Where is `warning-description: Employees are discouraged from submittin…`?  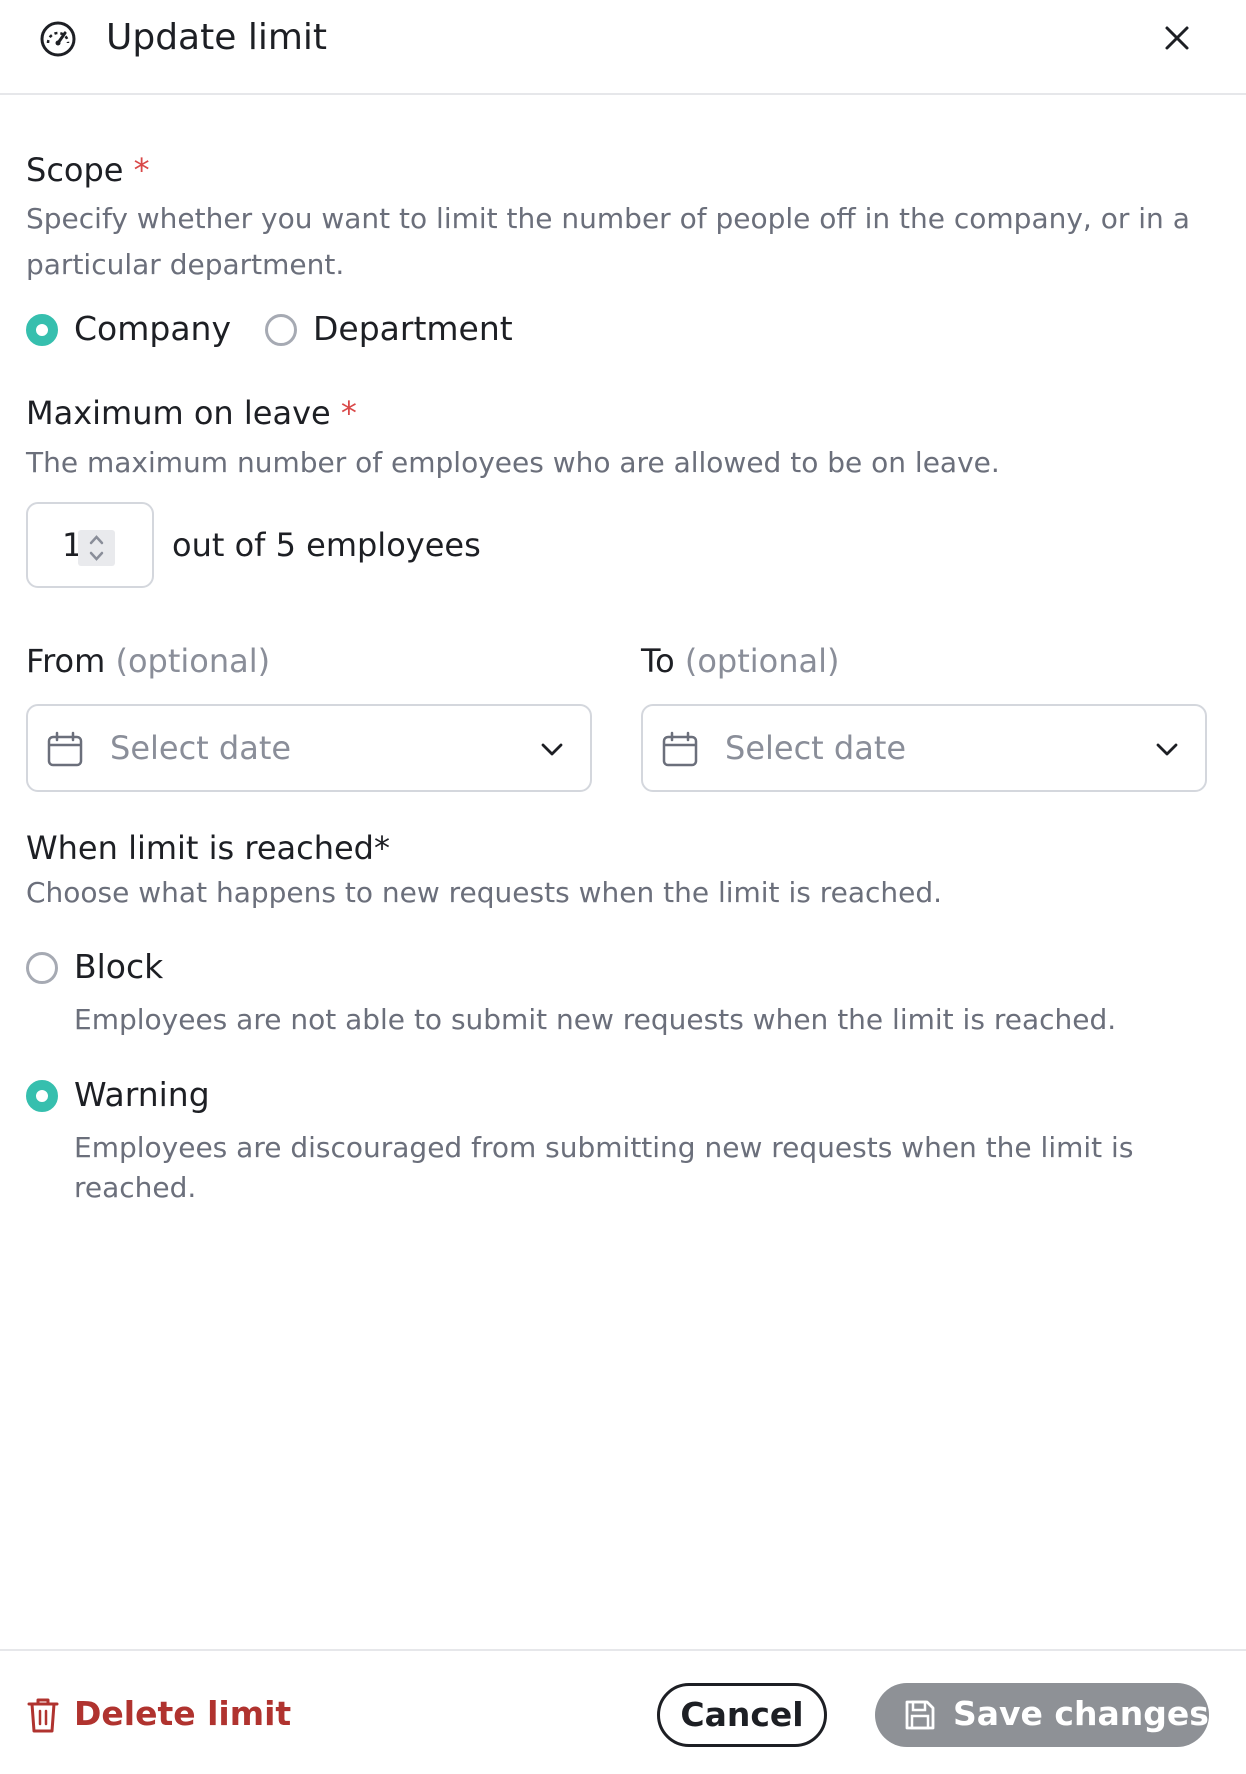
warning-description: Employees are discouraged from submittin… is located at coordinates (604, 1167).